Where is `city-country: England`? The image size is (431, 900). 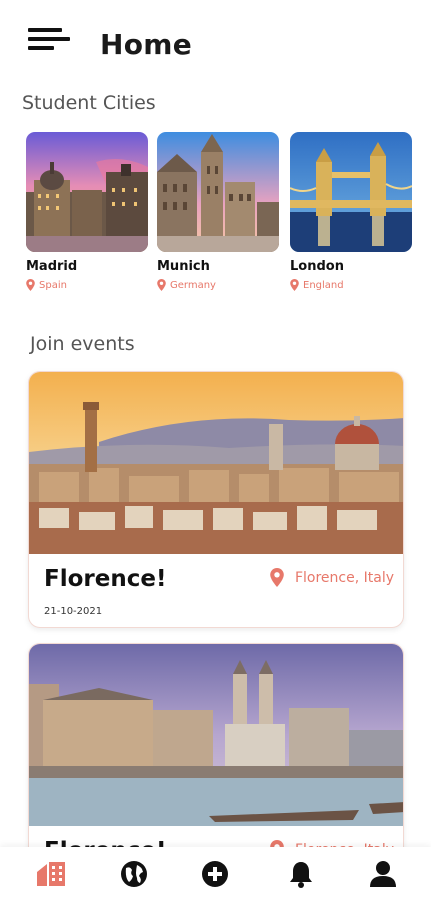
city-country: England is located at coordinates (351, 285).